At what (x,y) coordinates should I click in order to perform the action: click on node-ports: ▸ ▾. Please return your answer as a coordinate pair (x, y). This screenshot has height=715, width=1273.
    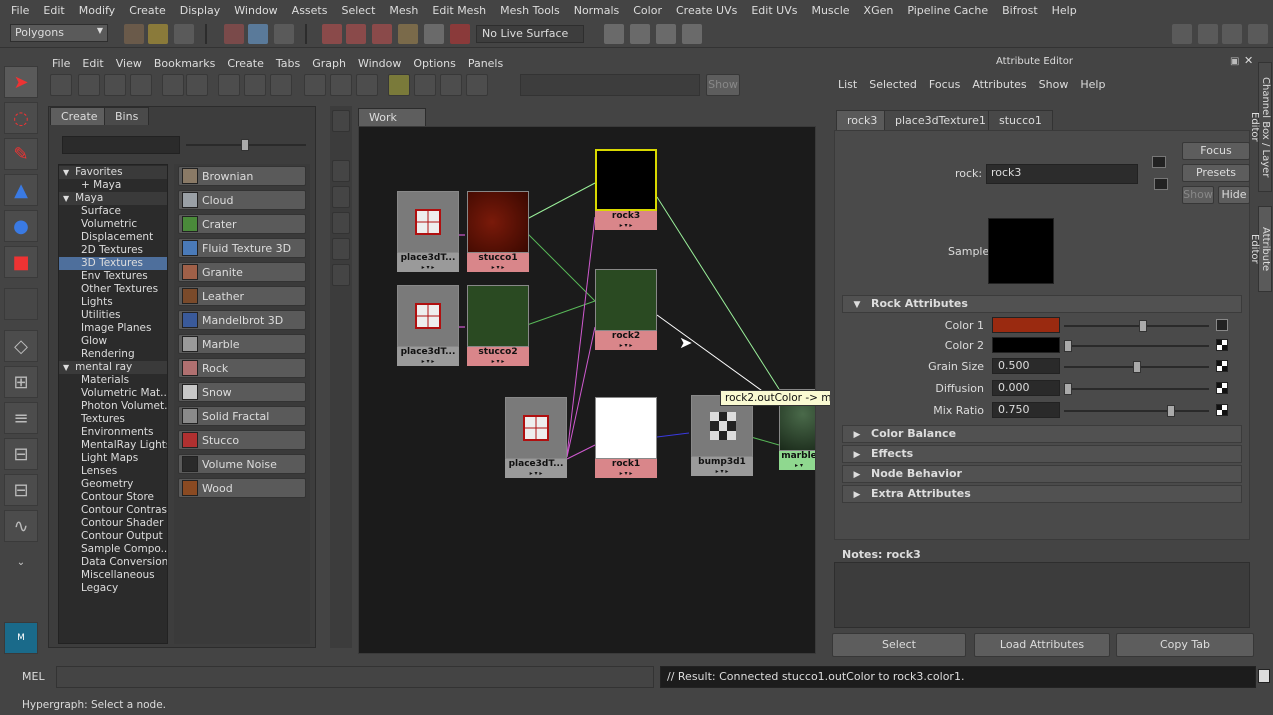
    Looking at the image, I should click on (797, 466).